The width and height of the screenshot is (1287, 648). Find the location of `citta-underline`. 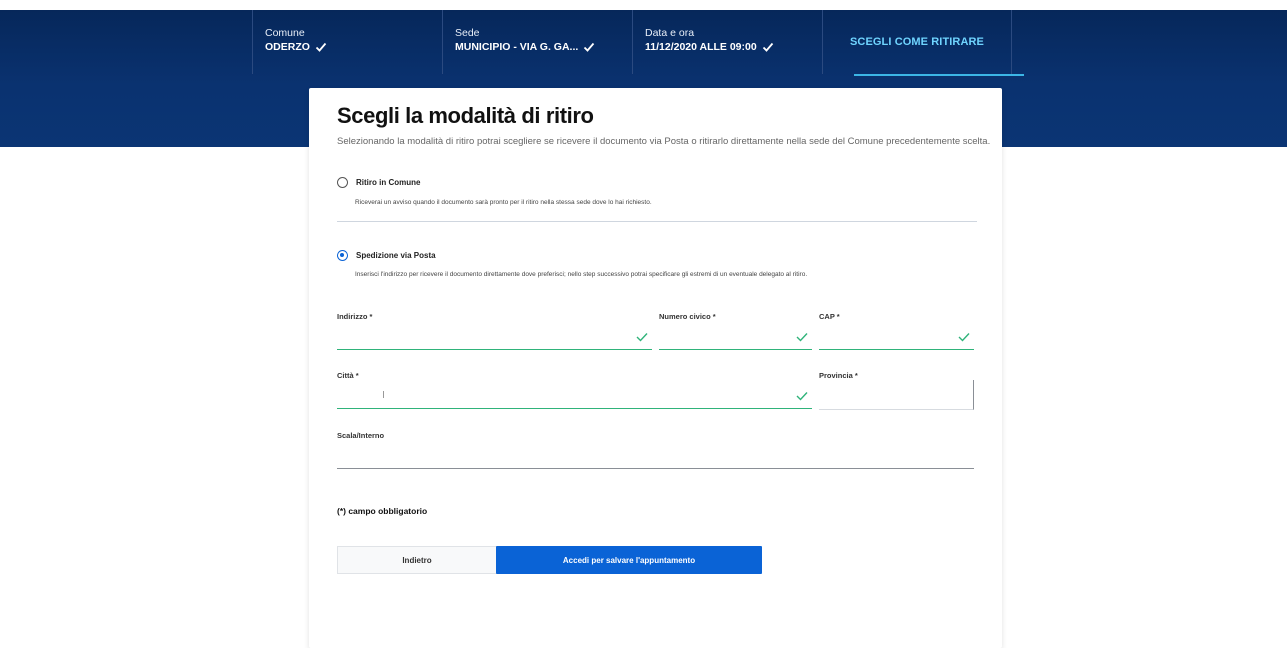

citta-underline is located at coordinates (574, 408).